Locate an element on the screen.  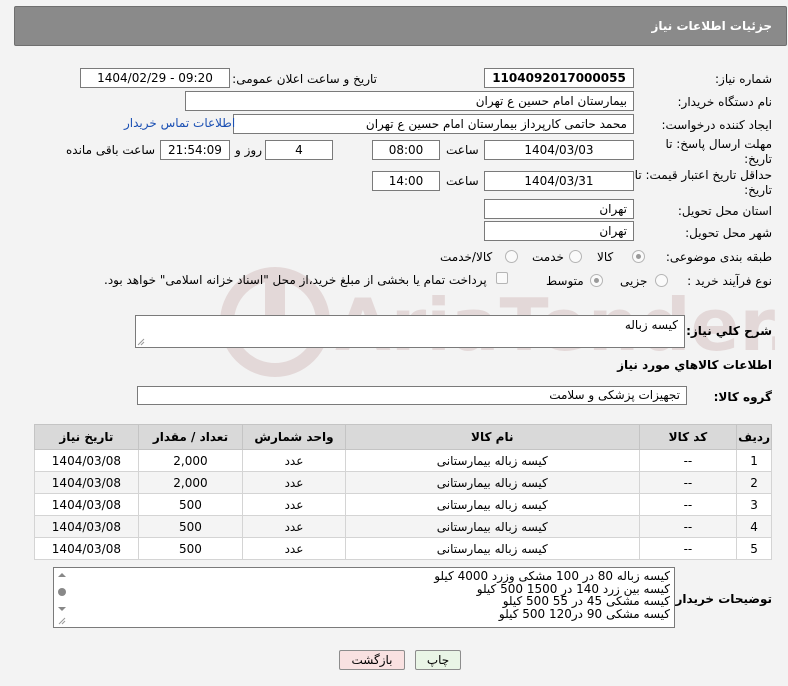
process-radio-medium is located at coordinates (596, 280).